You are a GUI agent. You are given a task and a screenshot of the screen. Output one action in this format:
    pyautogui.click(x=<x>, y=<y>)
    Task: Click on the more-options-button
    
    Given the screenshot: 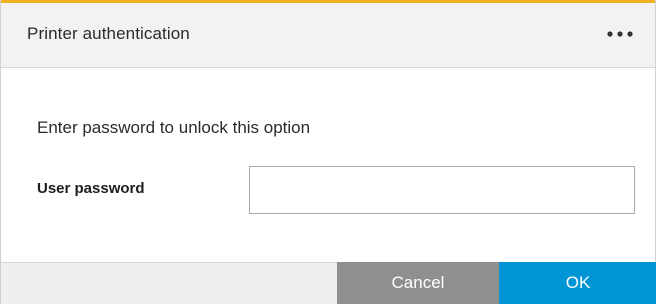 What is the action you would take?
    pyautogui.click(x=620, y=34)
    